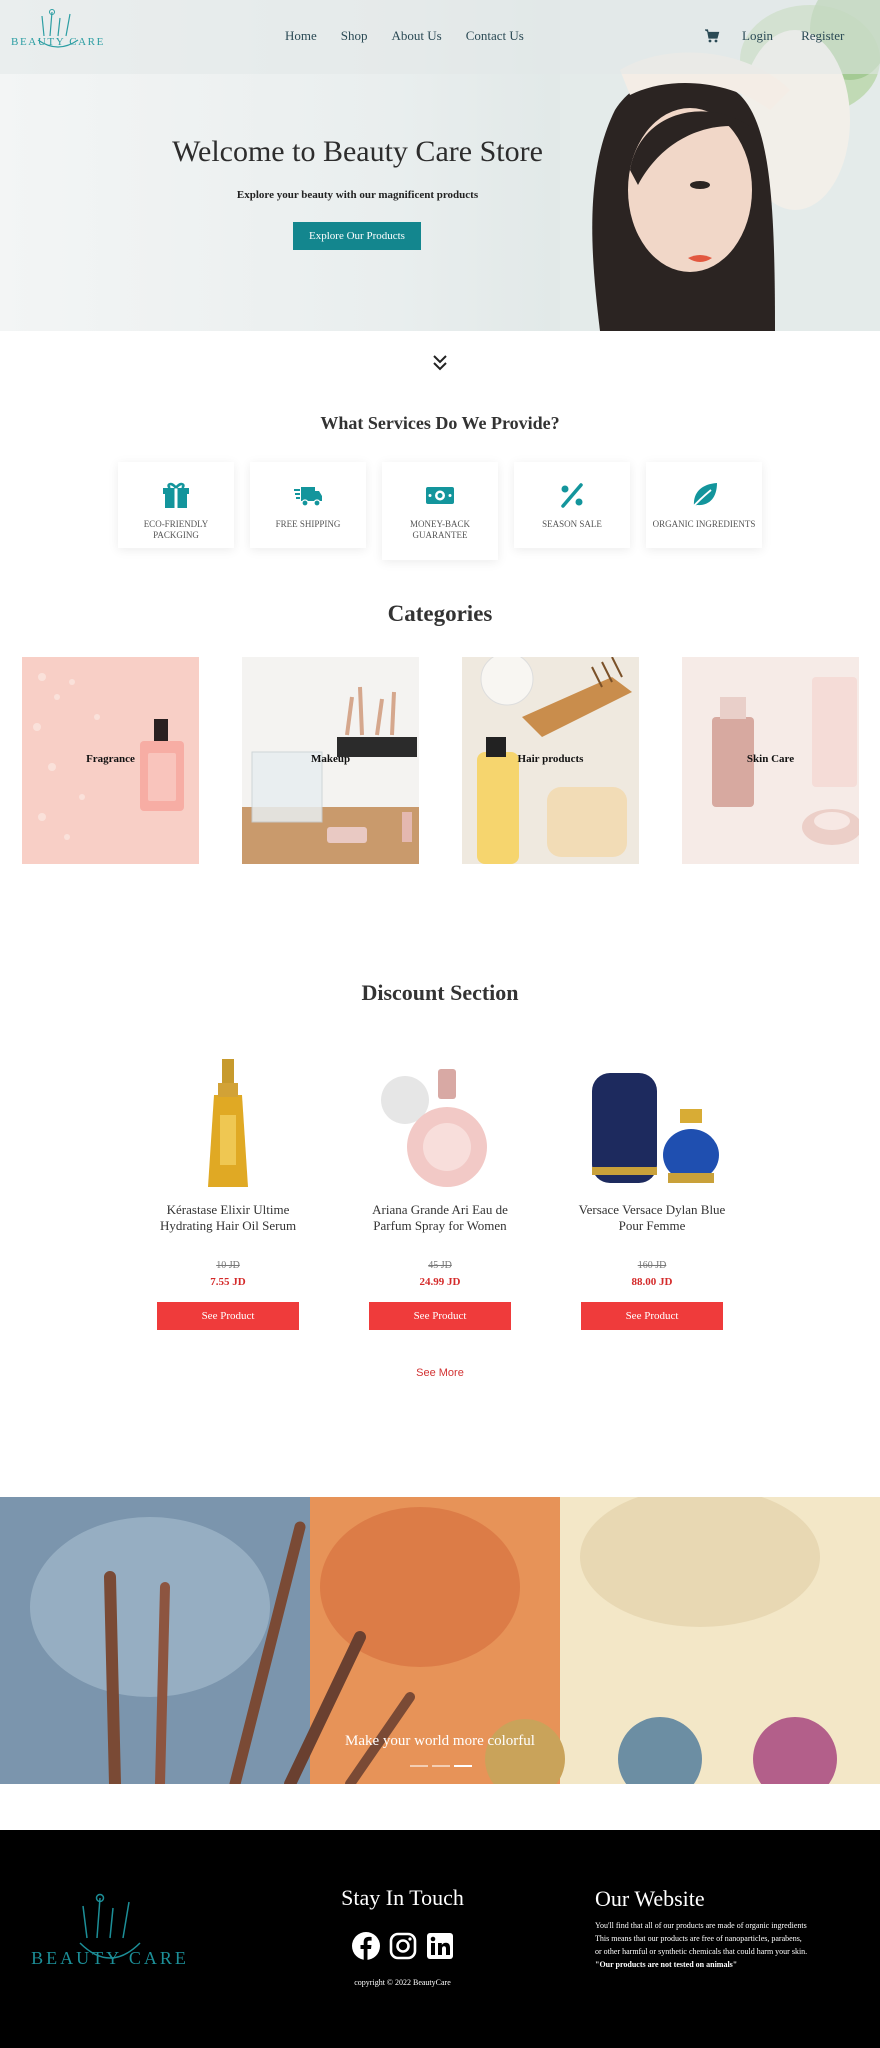 Image resolution: width=880 pixels, height=2048 pixels. What do you see at coordinates (757, 36) in the screenshot?
I see `login-link: Login` at bounding box center [757, 36].